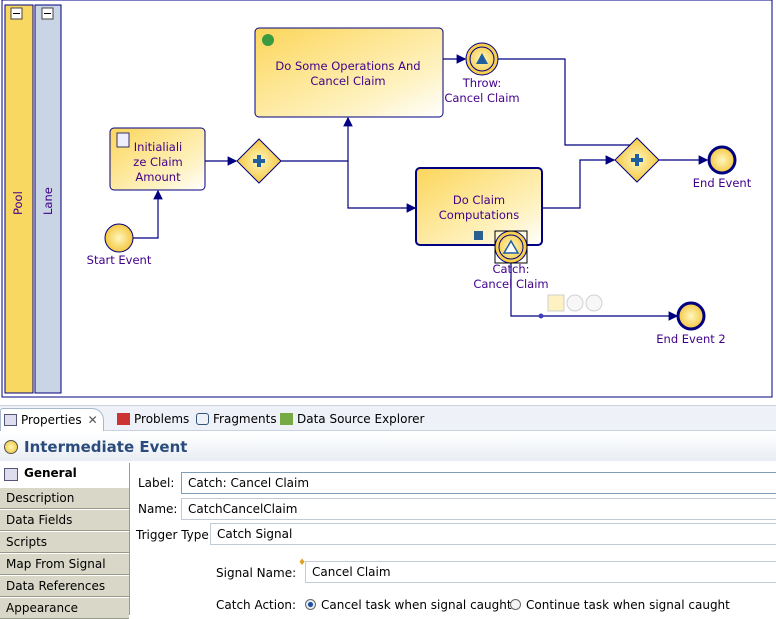  I want to click on fragments-icon, so click(202, 419).